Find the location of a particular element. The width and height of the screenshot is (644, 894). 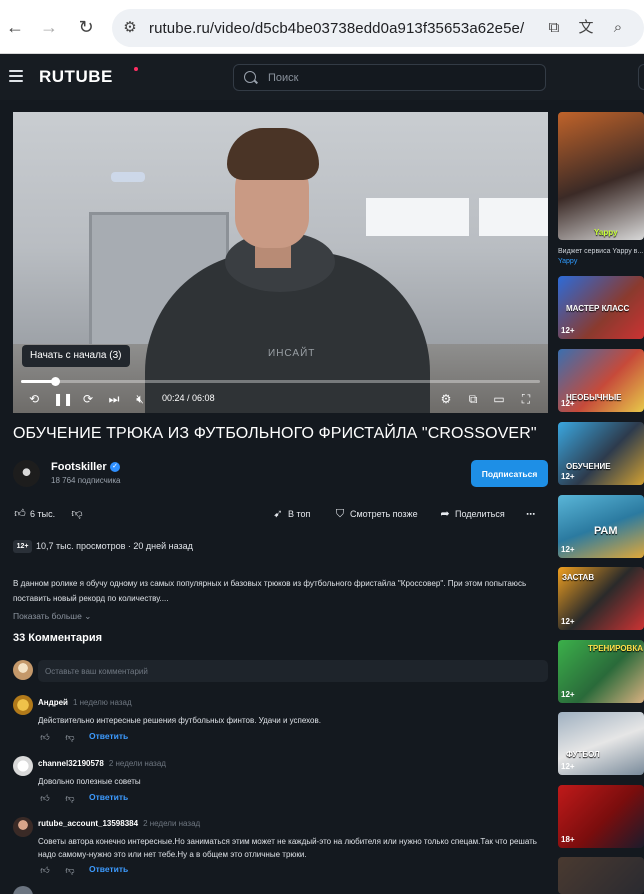

channel-avatar is located at coordinates (26, 473).